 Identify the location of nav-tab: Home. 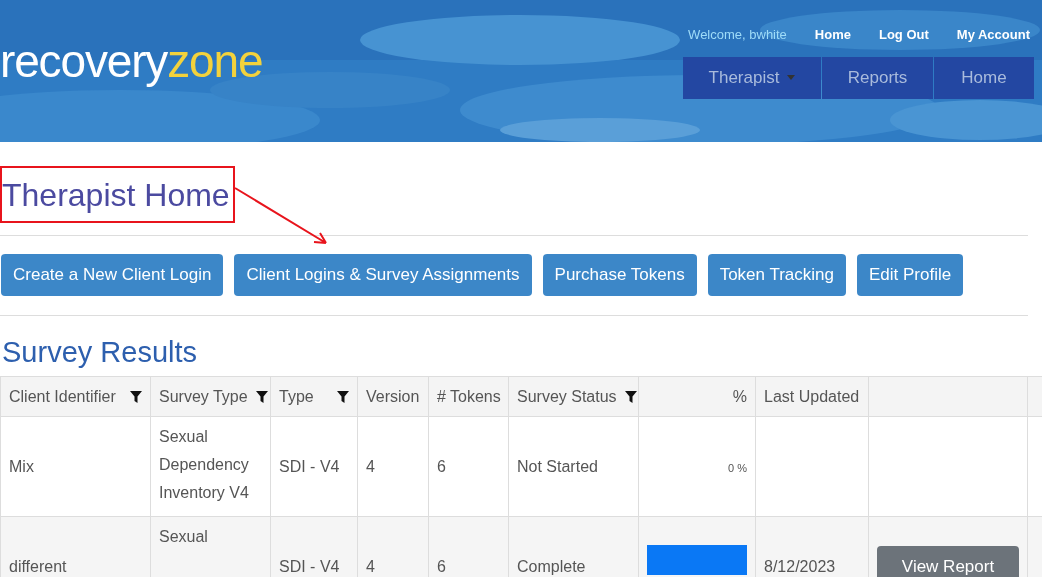
(984, 77).